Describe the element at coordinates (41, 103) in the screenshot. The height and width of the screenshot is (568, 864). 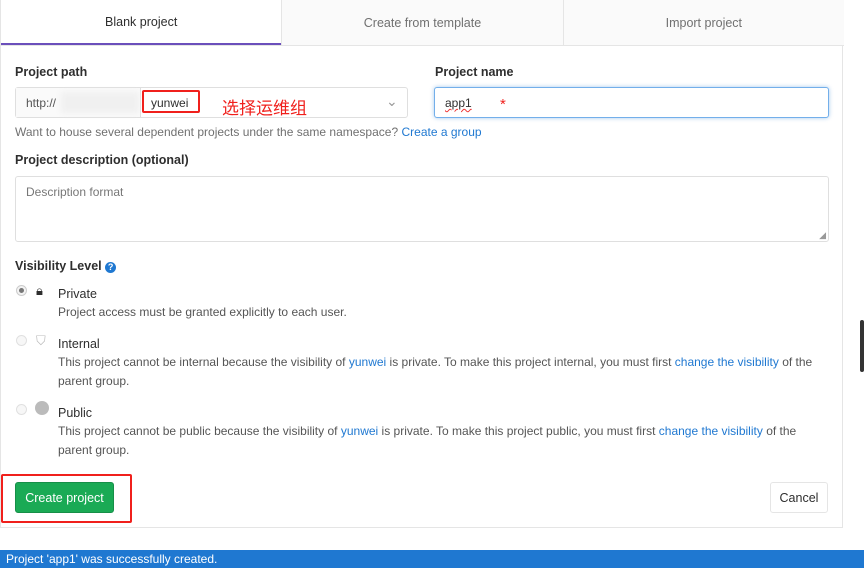
I see `url-prefix: http://` at that location.